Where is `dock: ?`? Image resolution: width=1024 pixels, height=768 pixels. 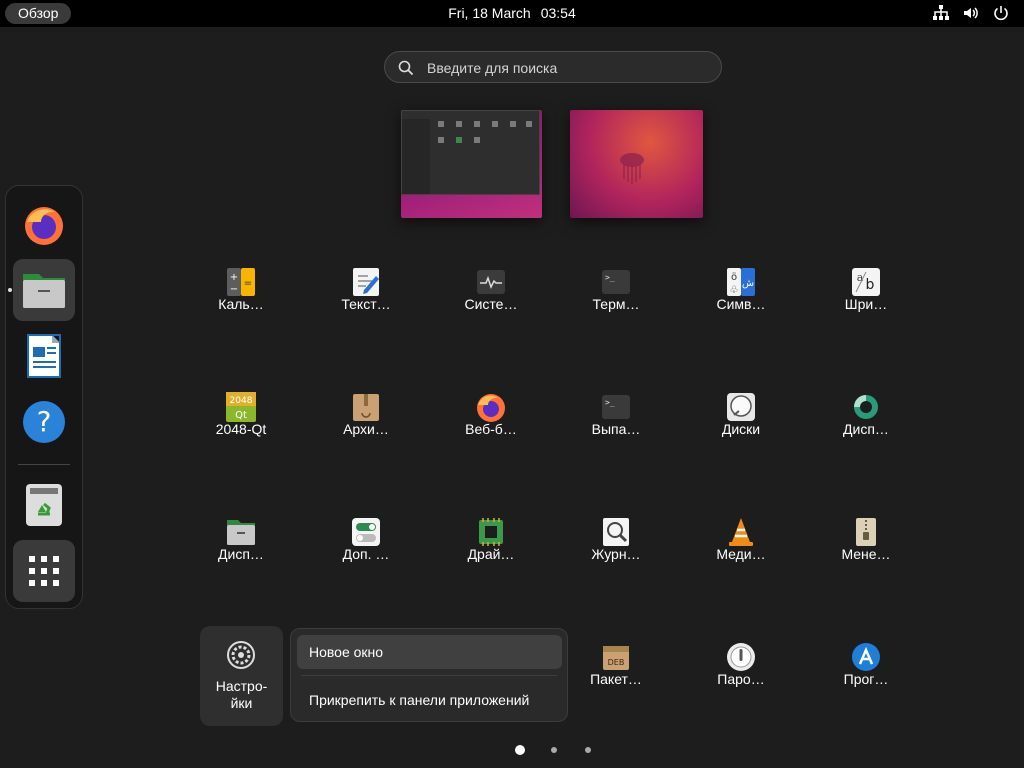 dock: ? is located at coordinates (44, 397).